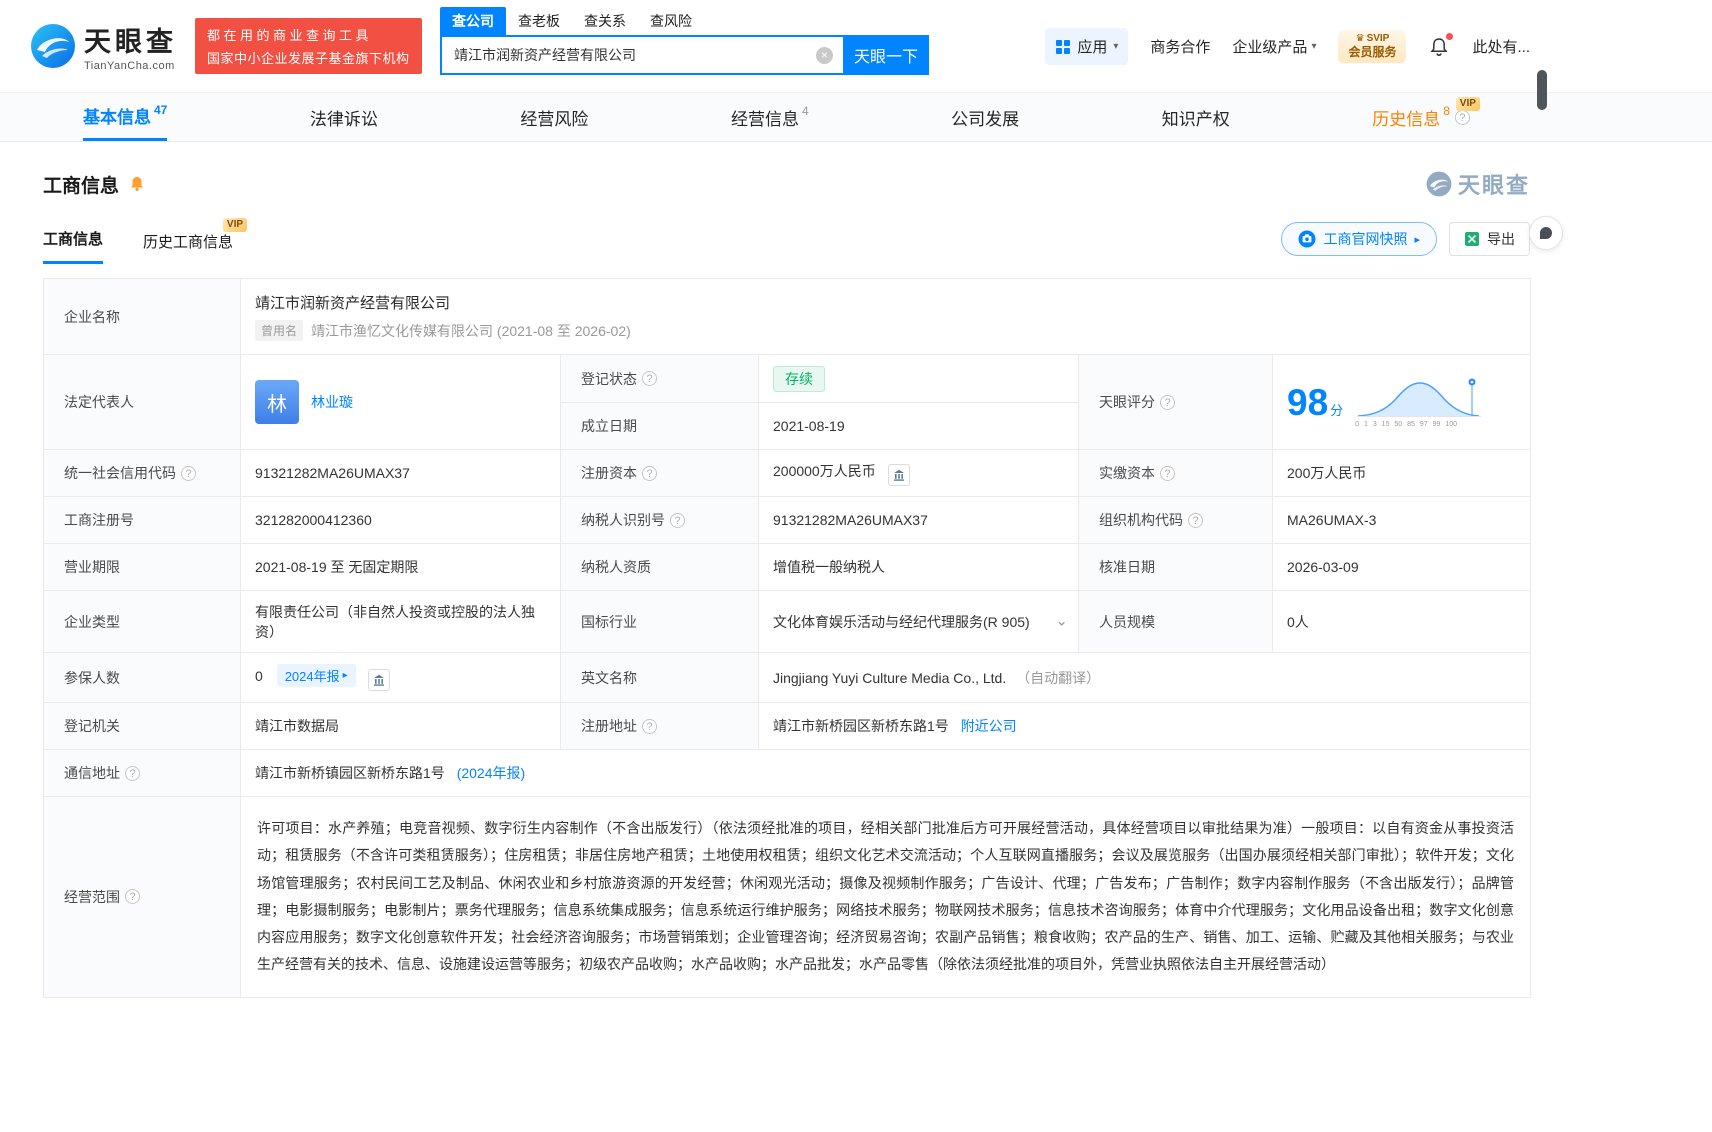 This screenshot has height=1132, width=1712. I want to click on subtab-business-registration: 工商信息, so click(73, 246).